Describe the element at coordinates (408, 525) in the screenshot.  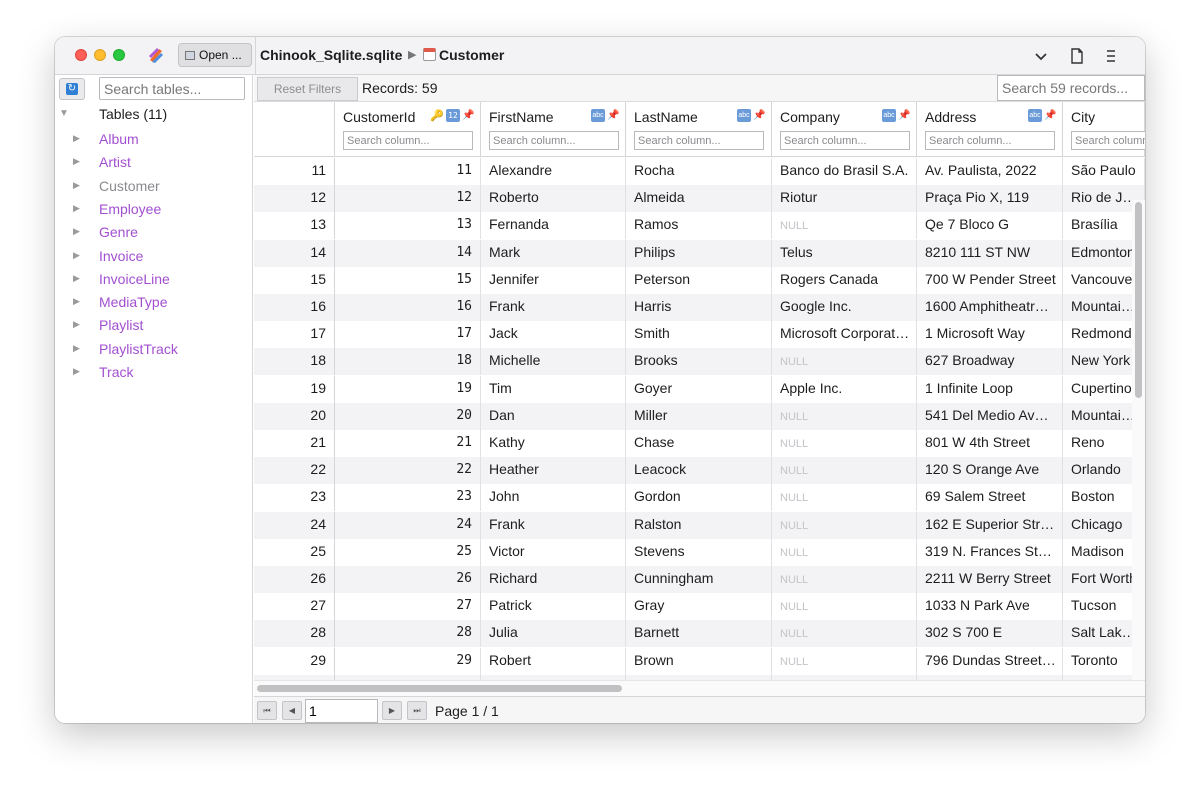
I see `cell-customerid: 24` at that location.